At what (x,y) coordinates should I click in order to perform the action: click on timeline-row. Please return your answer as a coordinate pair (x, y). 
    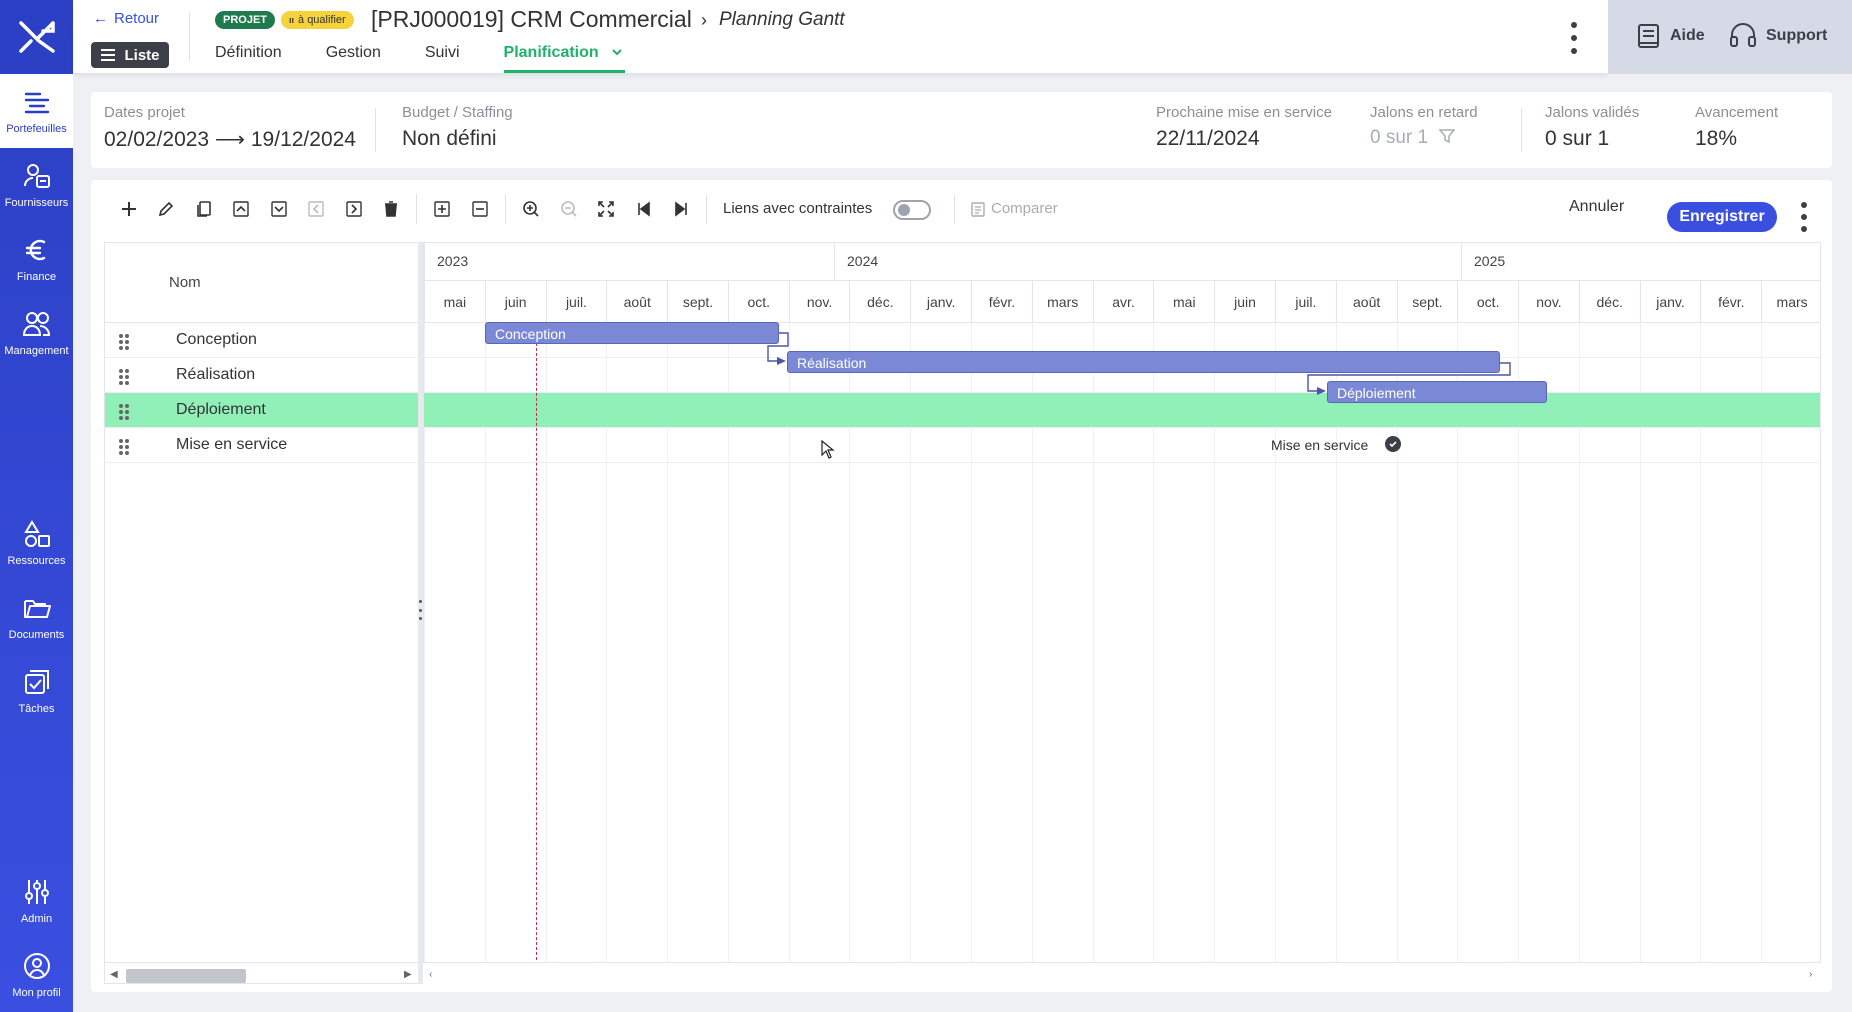
    Looking at the image, I should click on (1122, 445).